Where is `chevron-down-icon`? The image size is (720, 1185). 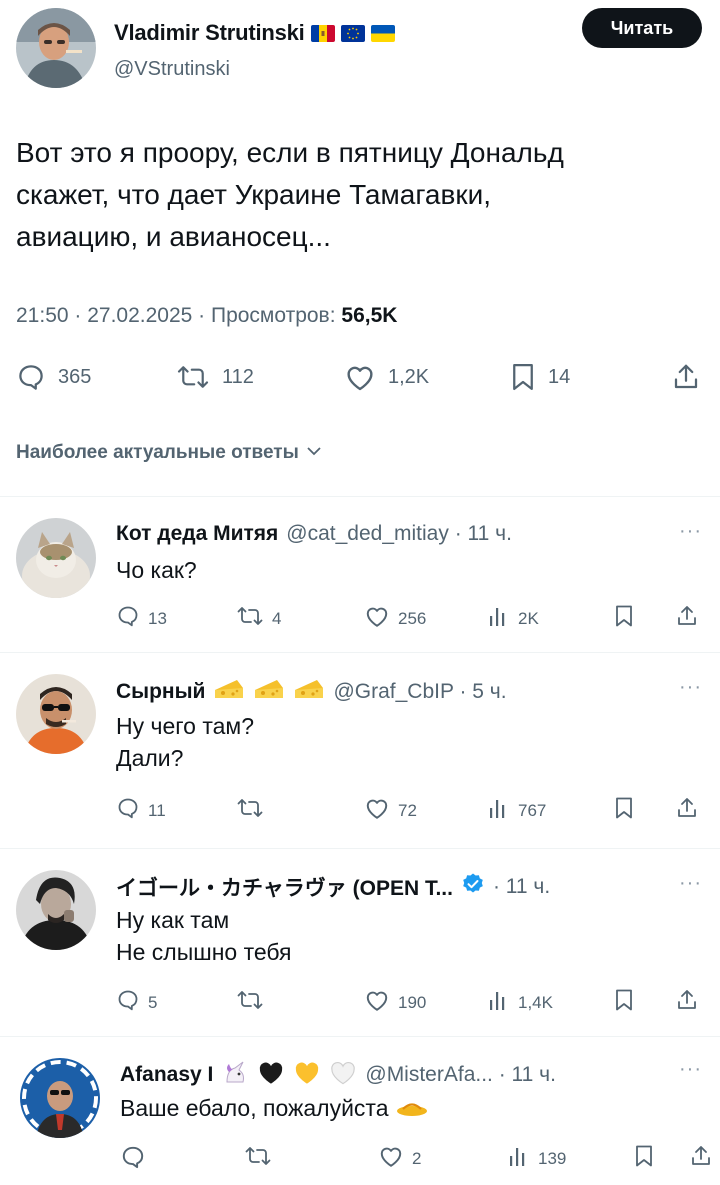
chevron-down-icon is located at coordinates (314, 453).